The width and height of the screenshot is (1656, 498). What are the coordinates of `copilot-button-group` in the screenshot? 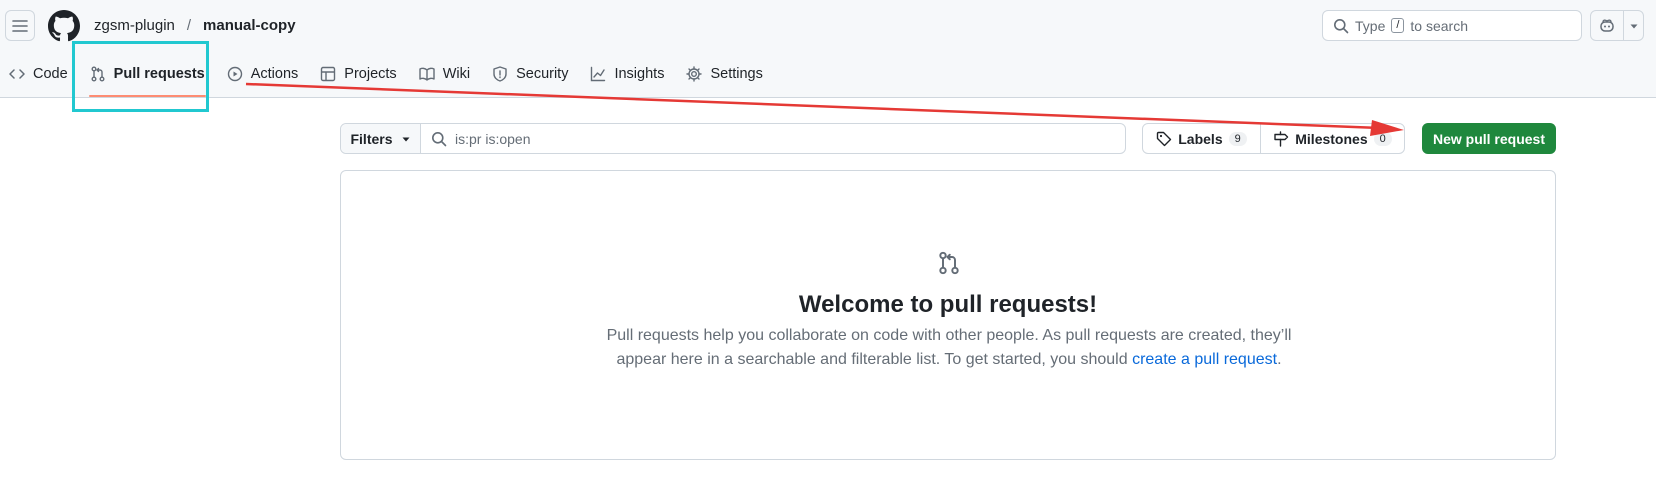 It's located at (1617, 25).